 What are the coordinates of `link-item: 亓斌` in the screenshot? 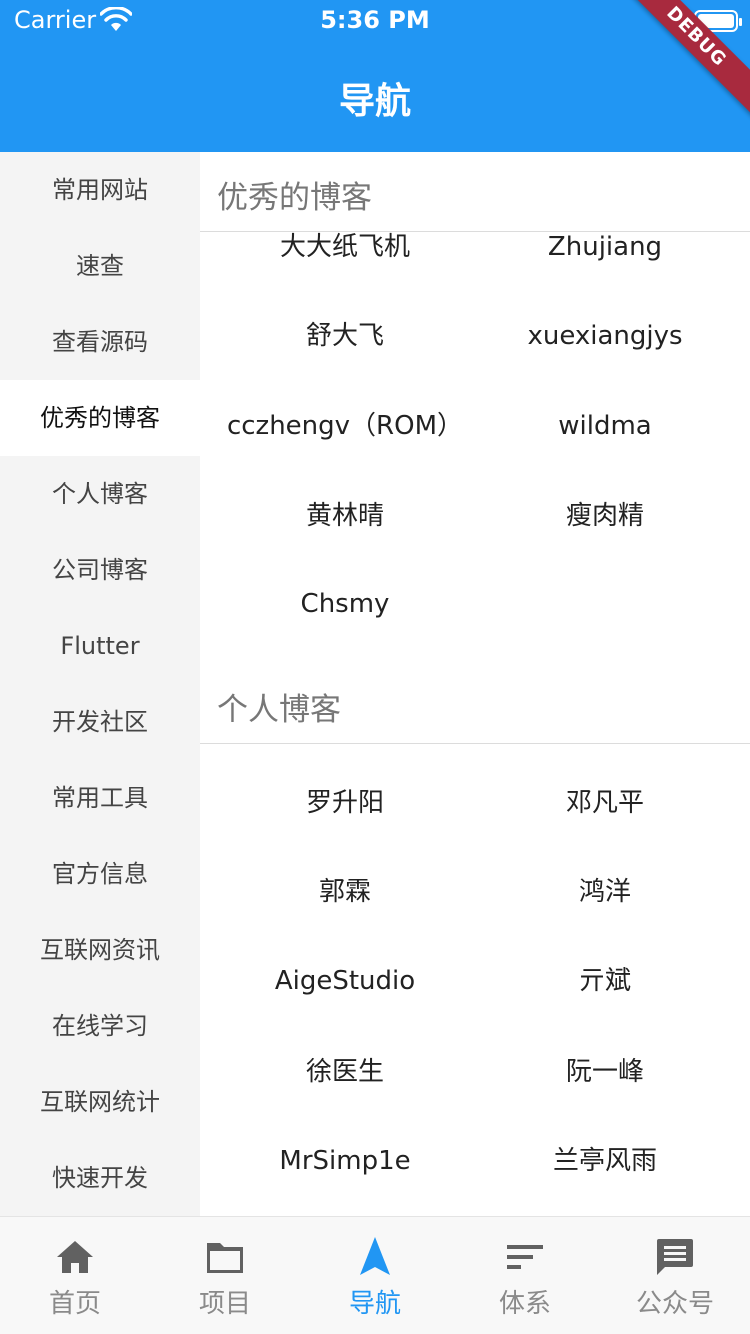 It's located at (605, 981).